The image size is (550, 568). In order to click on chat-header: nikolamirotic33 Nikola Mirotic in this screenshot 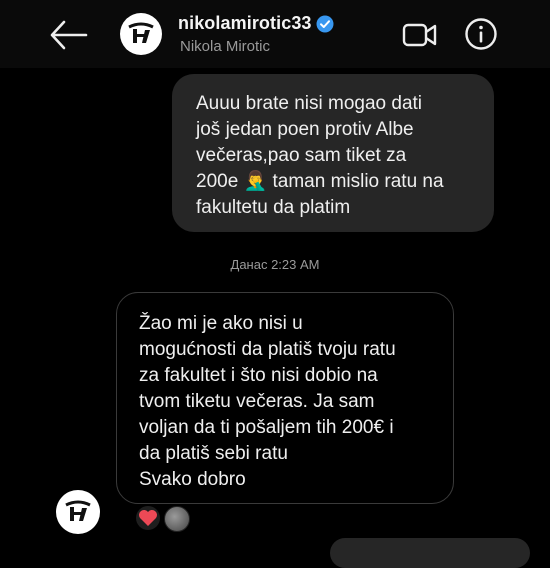, I will do `click(275, 34)`.